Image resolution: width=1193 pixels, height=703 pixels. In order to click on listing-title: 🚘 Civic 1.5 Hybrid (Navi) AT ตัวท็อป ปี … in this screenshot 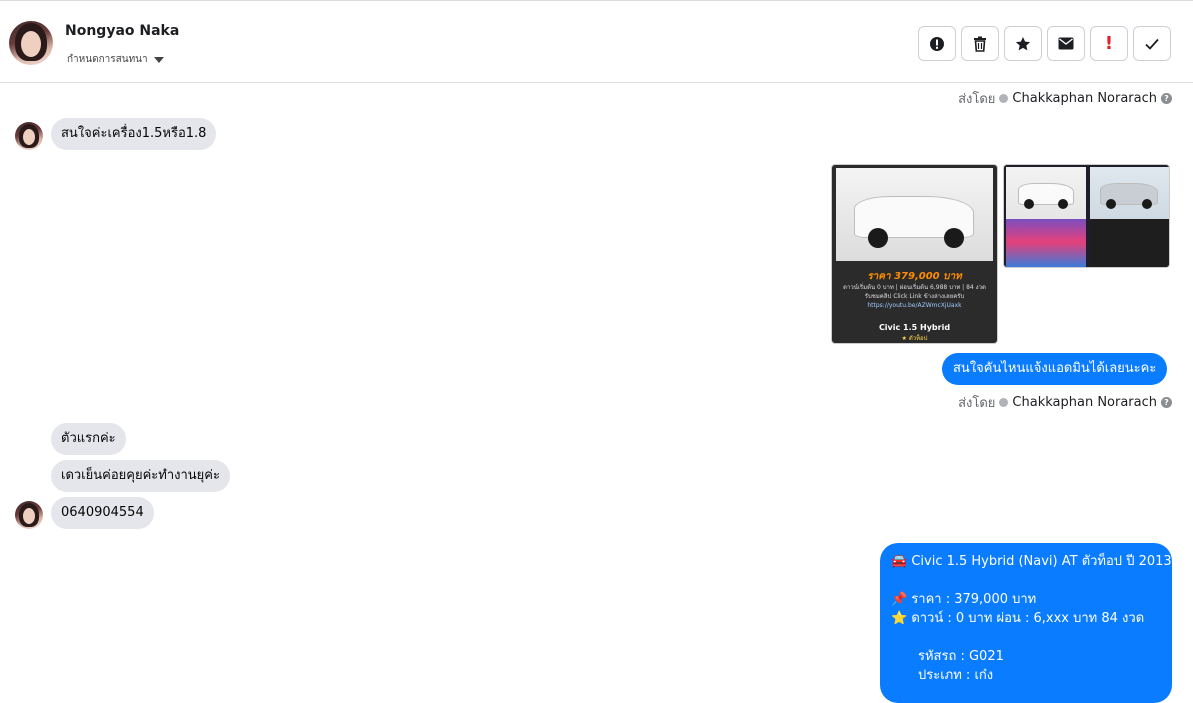, I will do `click(1031, 561)`.